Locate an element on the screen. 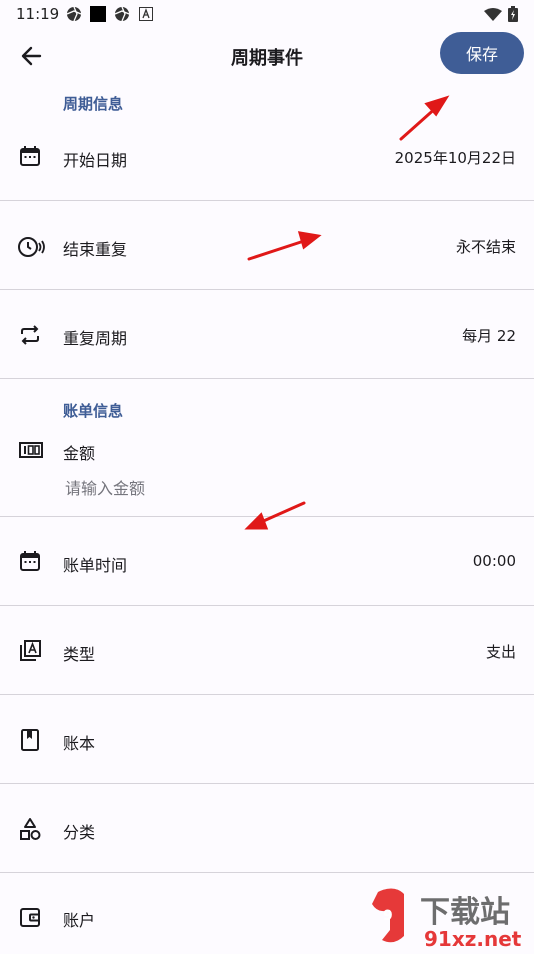 The width and height of the screenshot is (534, 954). type-value: 支出 is located at coordinates (500, 652).